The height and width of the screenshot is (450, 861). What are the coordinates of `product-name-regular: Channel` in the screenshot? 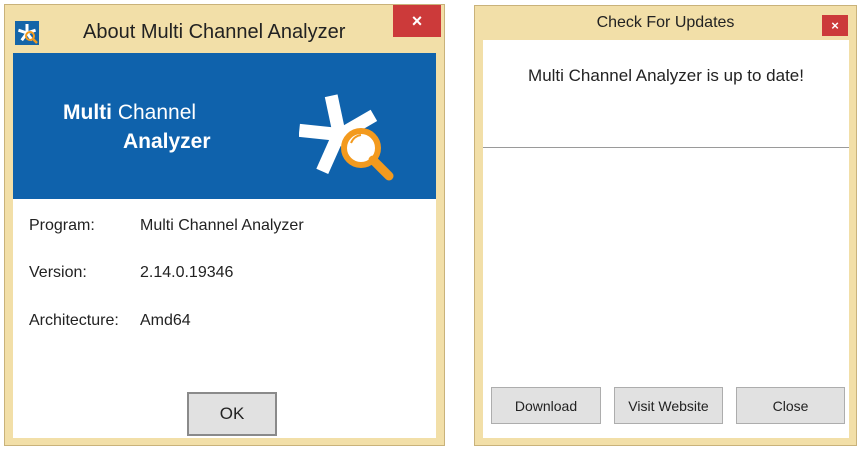 It's located at (157, 112).